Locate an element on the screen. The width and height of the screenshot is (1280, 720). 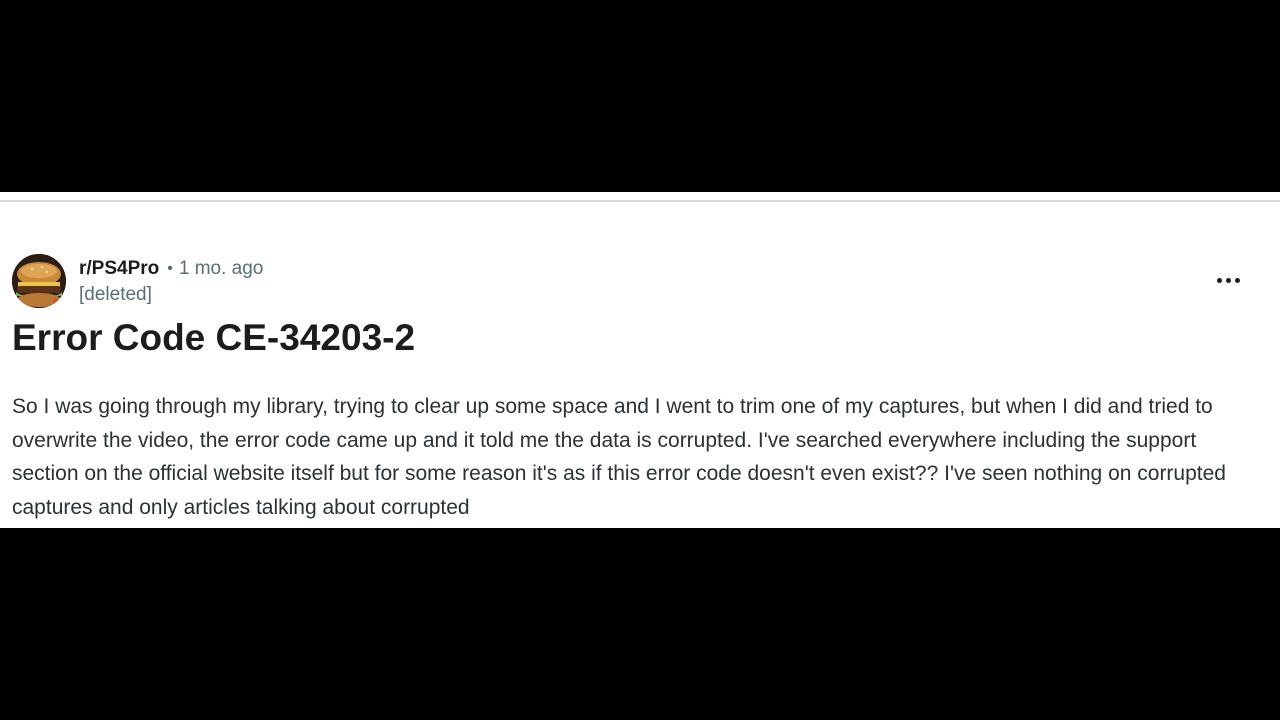
post-title: Error Code CE-34203-2 is located at coordinates (213, 338).